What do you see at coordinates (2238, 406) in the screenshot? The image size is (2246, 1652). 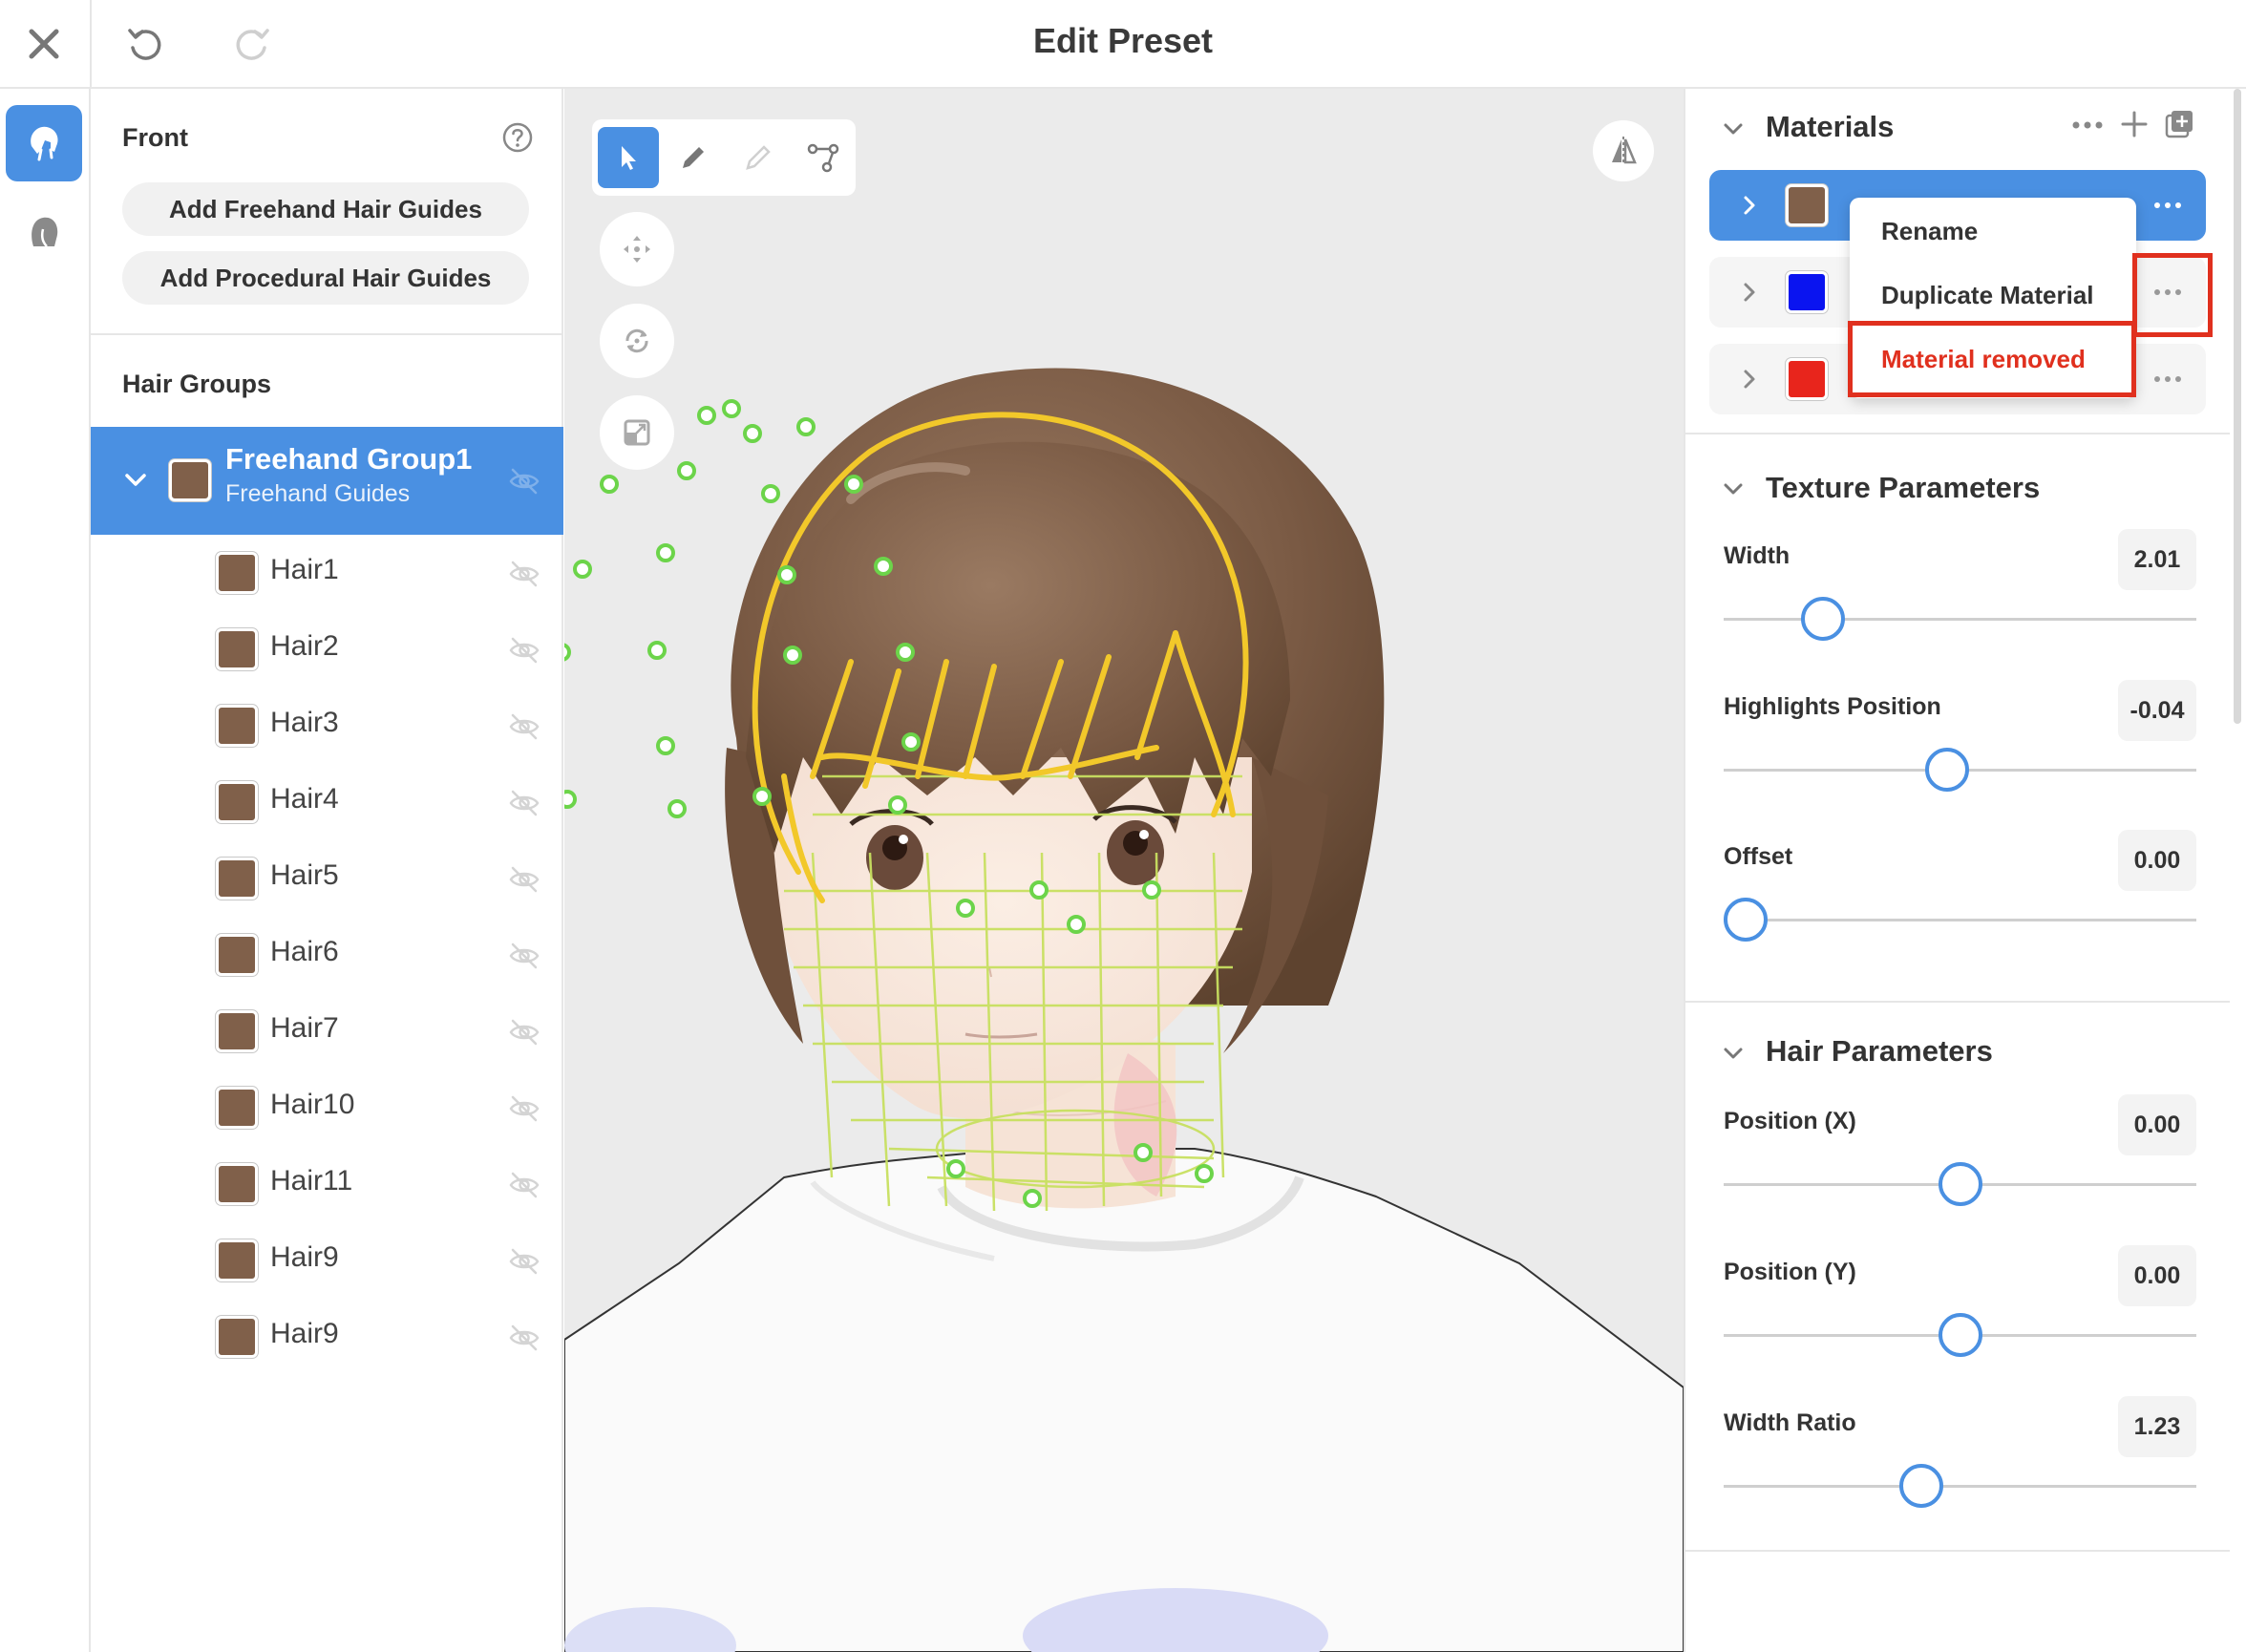 I see `properties-scrollbar` at bounding box center [2238, 406].